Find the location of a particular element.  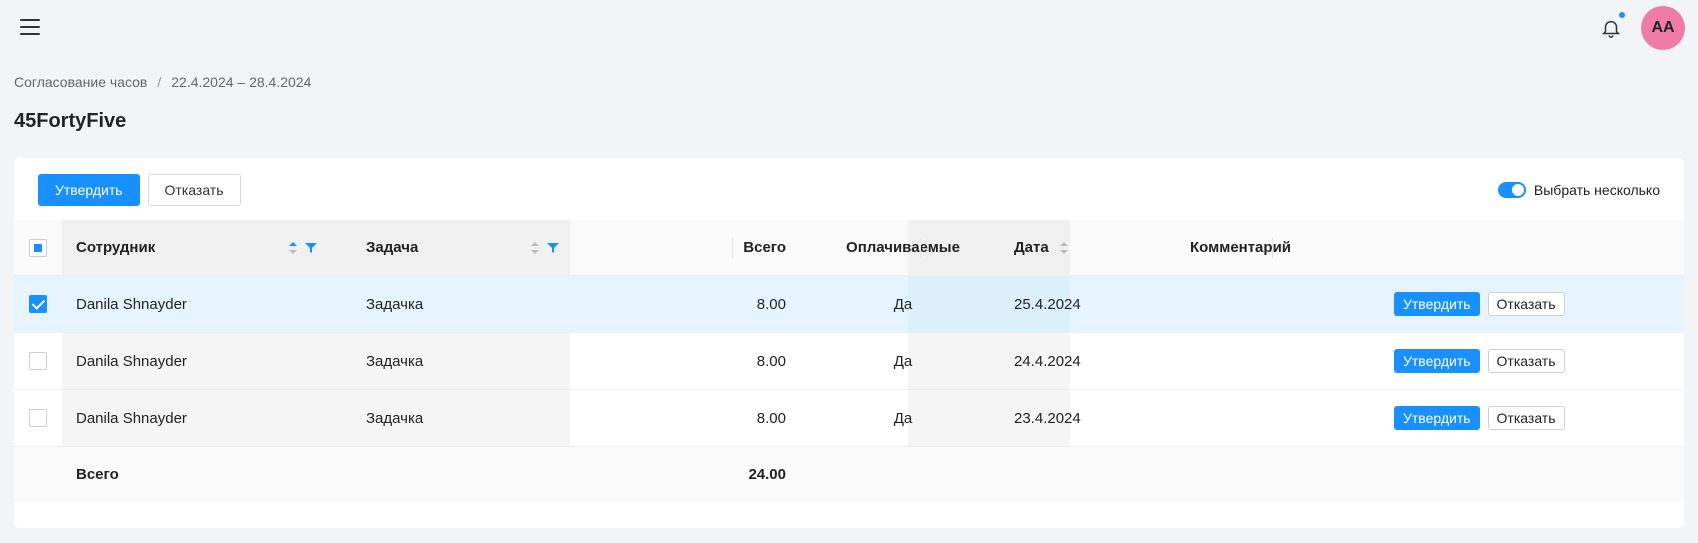

cell-date: 25.4.2024 is located at coordinates (1047, 304).